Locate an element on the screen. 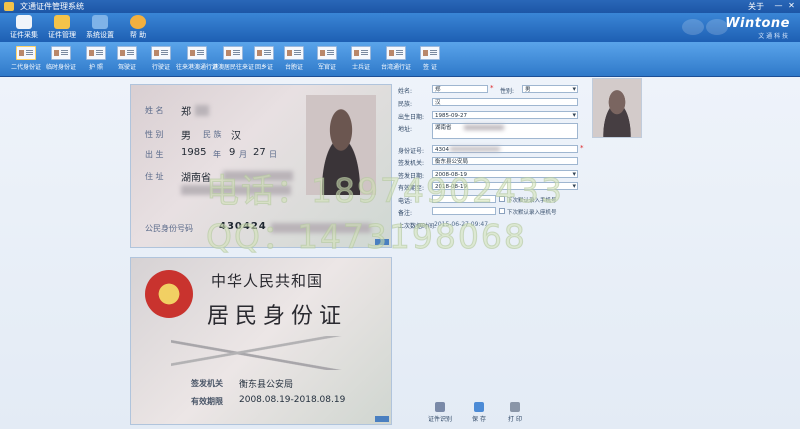 This screenshot has width=800, height=429. front-id-value: 430424 is located at coordinates (243, 226).